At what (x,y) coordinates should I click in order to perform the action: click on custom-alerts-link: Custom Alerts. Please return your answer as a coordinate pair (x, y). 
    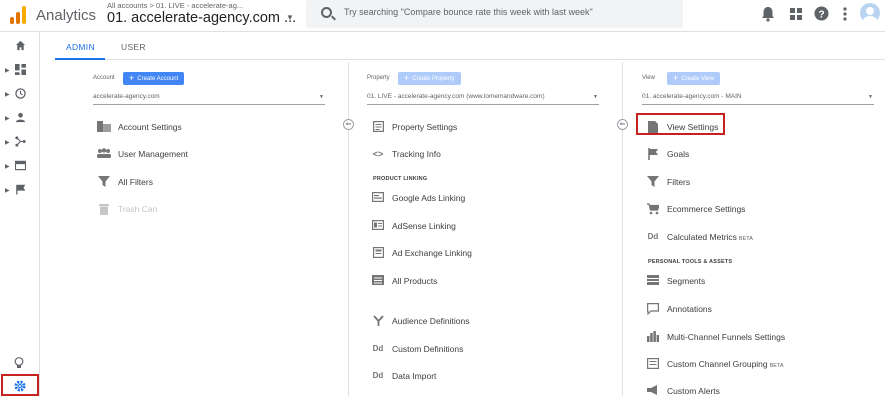
    Looking at the image, I should click on (761, 394).